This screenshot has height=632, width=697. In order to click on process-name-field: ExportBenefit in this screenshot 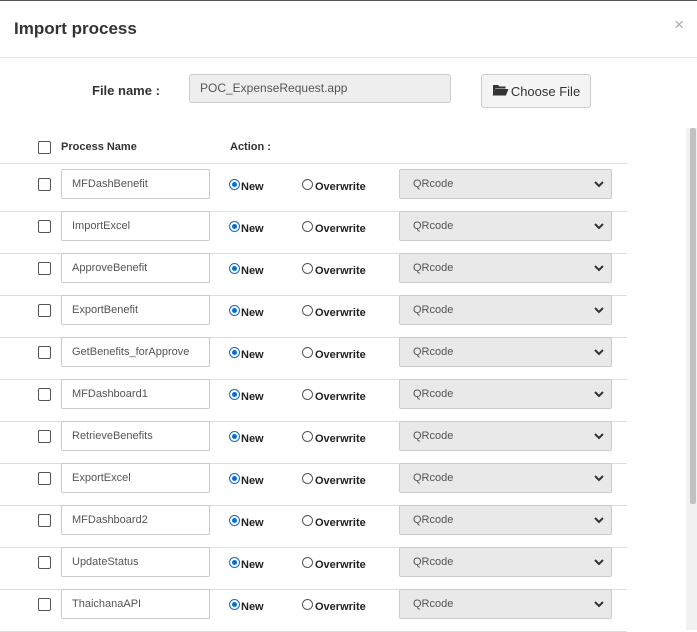, I will do `click(135, 310)`.